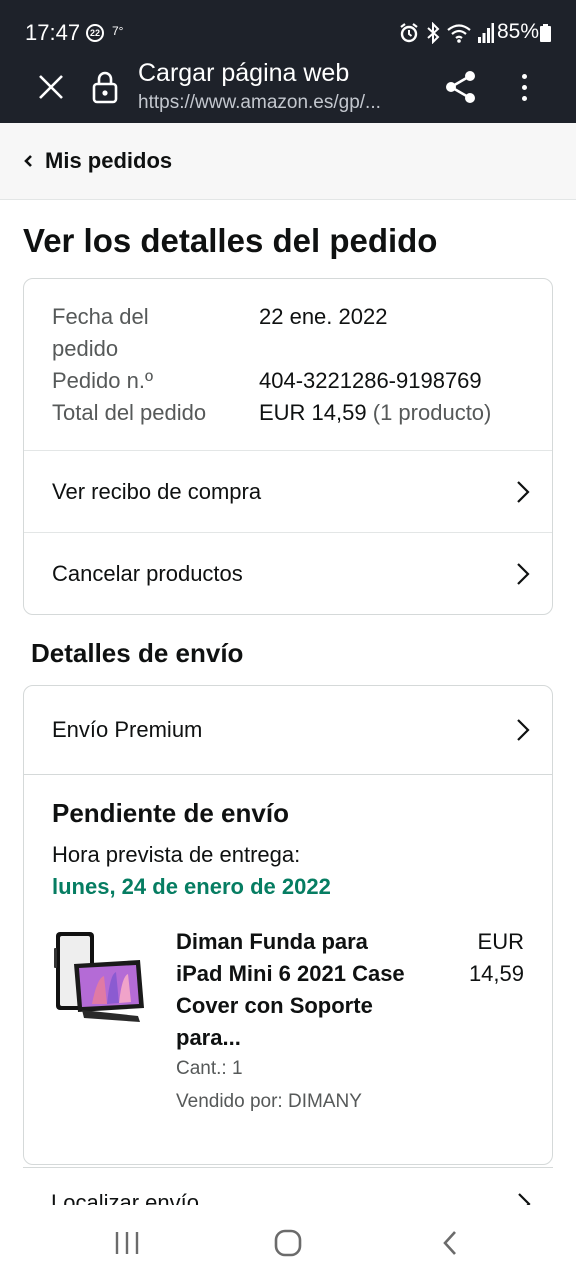  I want to click on order-number-value: 404-3221286-9198769, so click(370, 380).